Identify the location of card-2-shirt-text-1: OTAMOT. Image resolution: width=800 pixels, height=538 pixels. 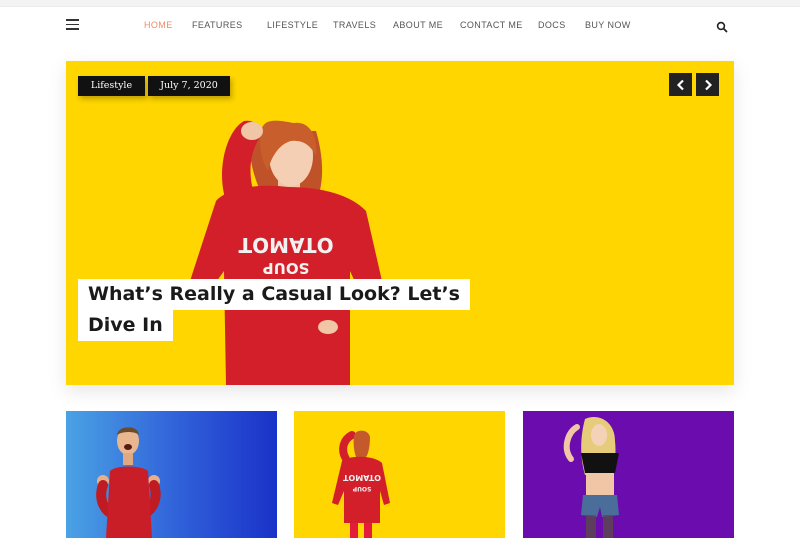
(361, 477).